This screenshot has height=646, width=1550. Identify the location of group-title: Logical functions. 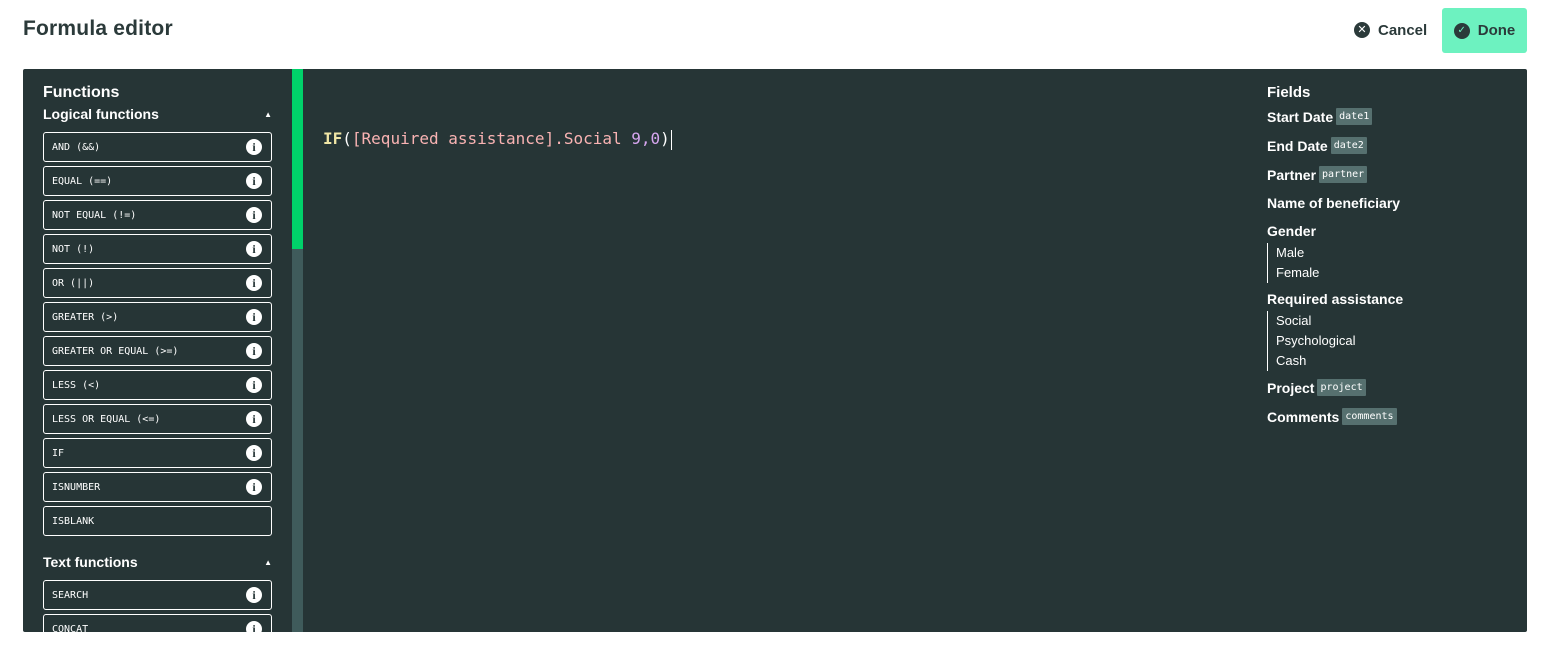
(101, 114).